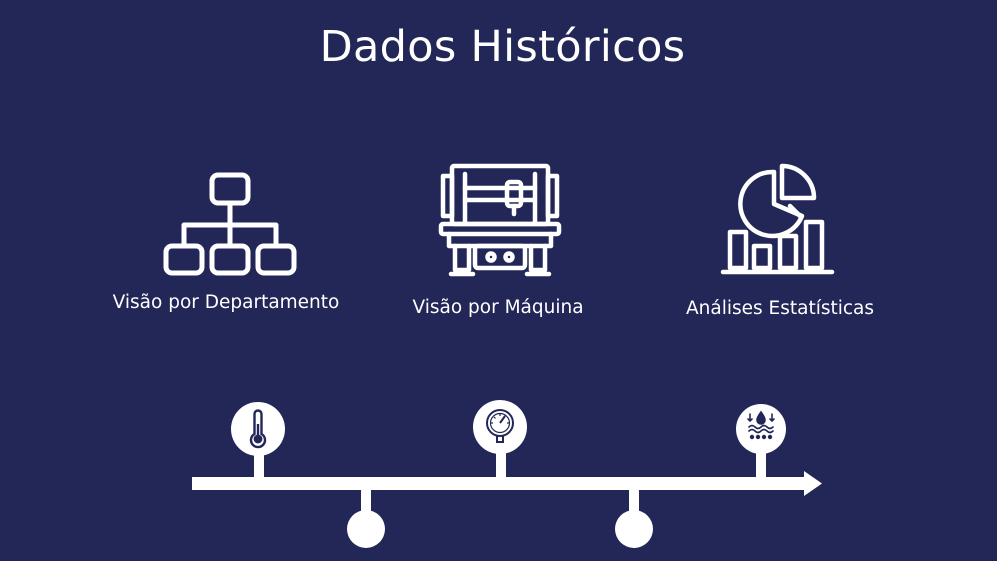 The height and width of the screenshot is (561, 997). What do you see at coordinates (813, 483) in the screenshot?
I see `timeline-arrowhead` at bounding box center [813, 483].